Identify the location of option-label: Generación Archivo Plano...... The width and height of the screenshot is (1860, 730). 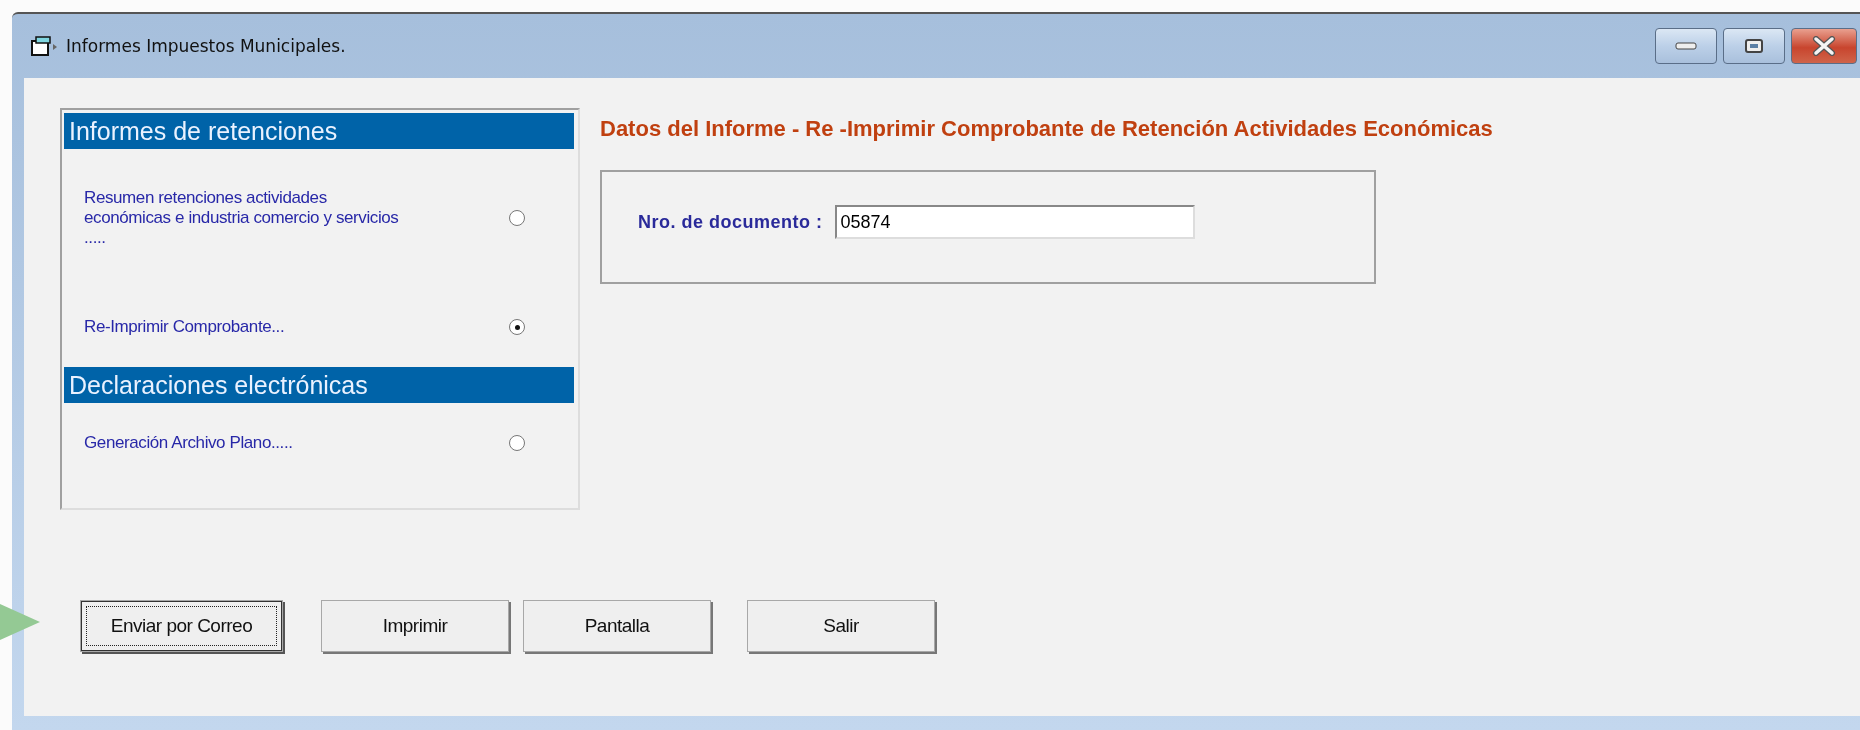
(244, 443).